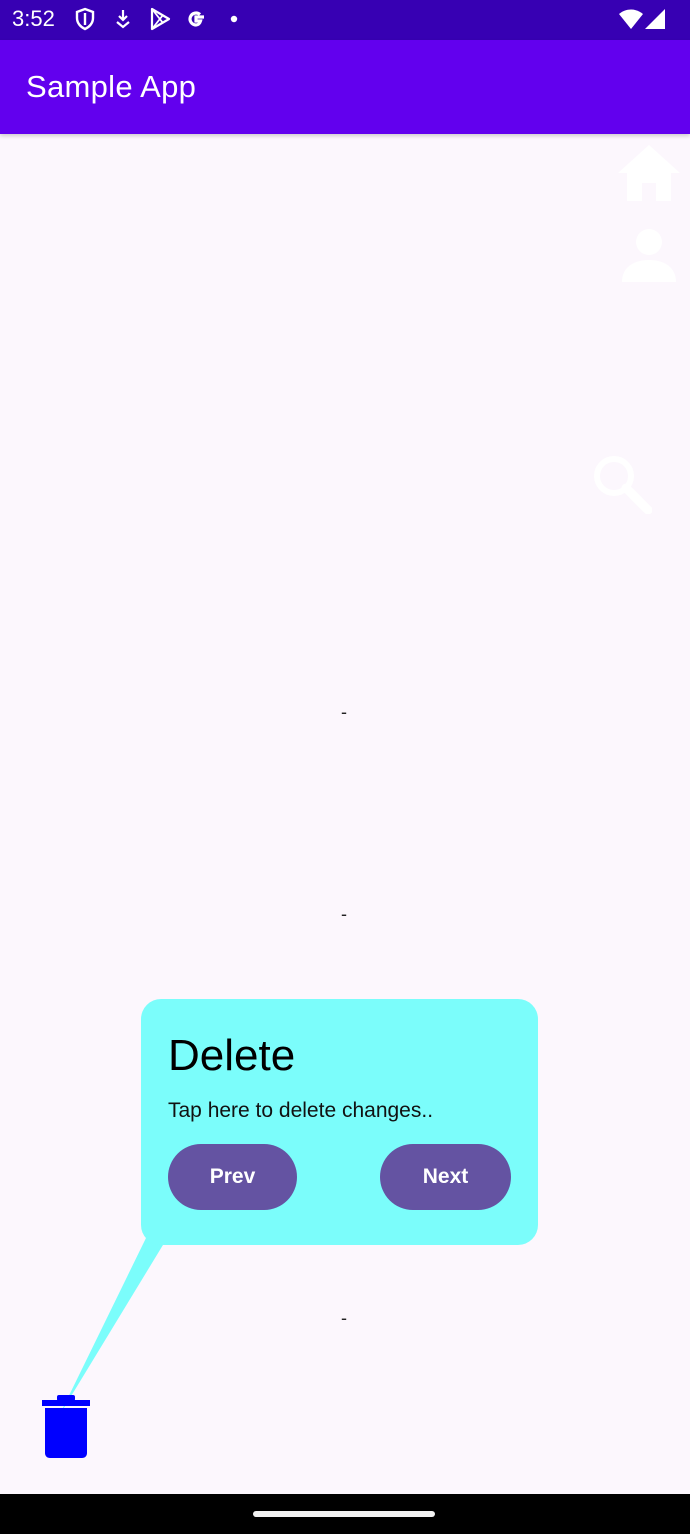 The image size is (690, 1534). Describe the element at coordinates (66, 1427) in the screenshot. I see `trash-icon` at that location.